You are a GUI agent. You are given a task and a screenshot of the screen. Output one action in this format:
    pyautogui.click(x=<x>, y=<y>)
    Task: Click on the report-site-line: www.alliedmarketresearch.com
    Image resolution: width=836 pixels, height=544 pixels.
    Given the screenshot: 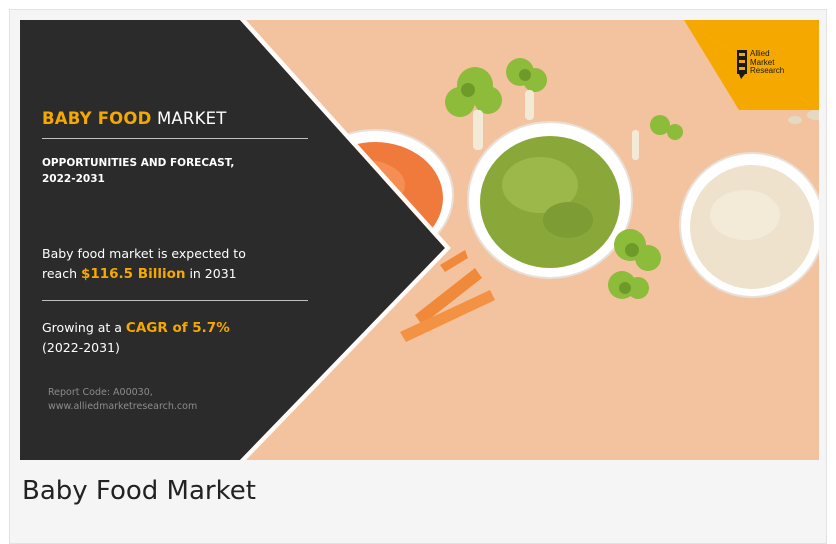 What is the action you would take?
    pyautogui.click(x=123, y=406)
    